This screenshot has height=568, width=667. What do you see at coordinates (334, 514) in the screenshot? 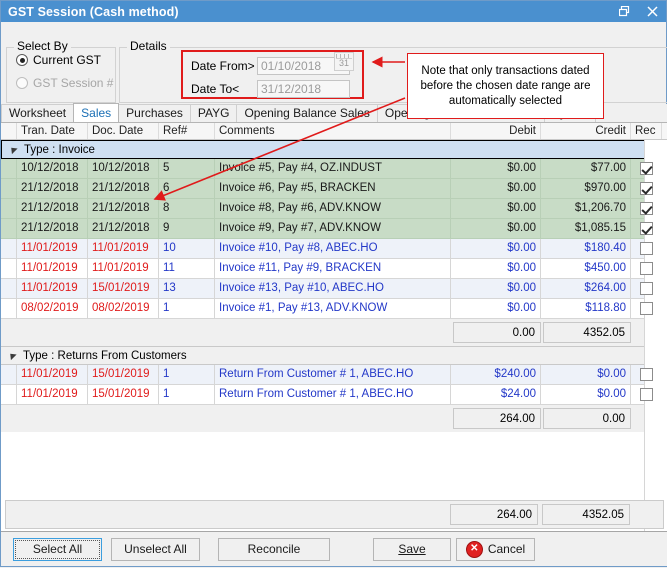
I see `grand-total-row: 264.00 4352.05` at bounding box center [334, 514].